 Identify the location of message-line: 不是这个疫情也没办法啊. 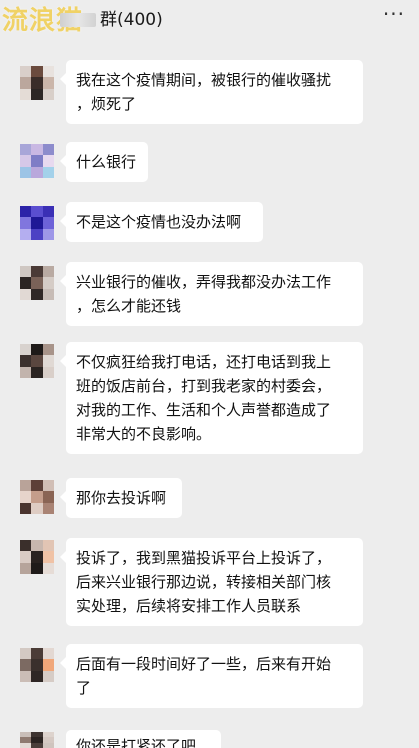
(159, 222).